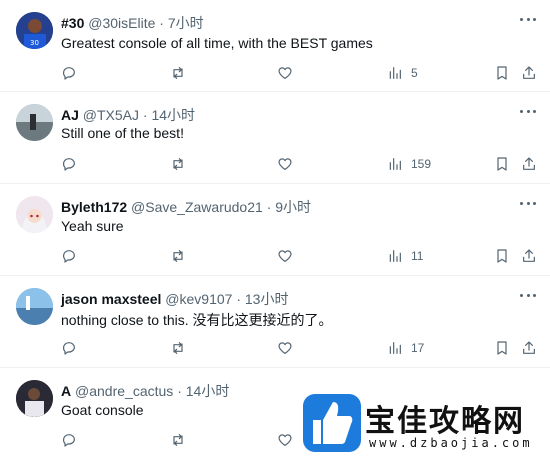  I want to click on timestamp: 7小时, so click(186, 23).